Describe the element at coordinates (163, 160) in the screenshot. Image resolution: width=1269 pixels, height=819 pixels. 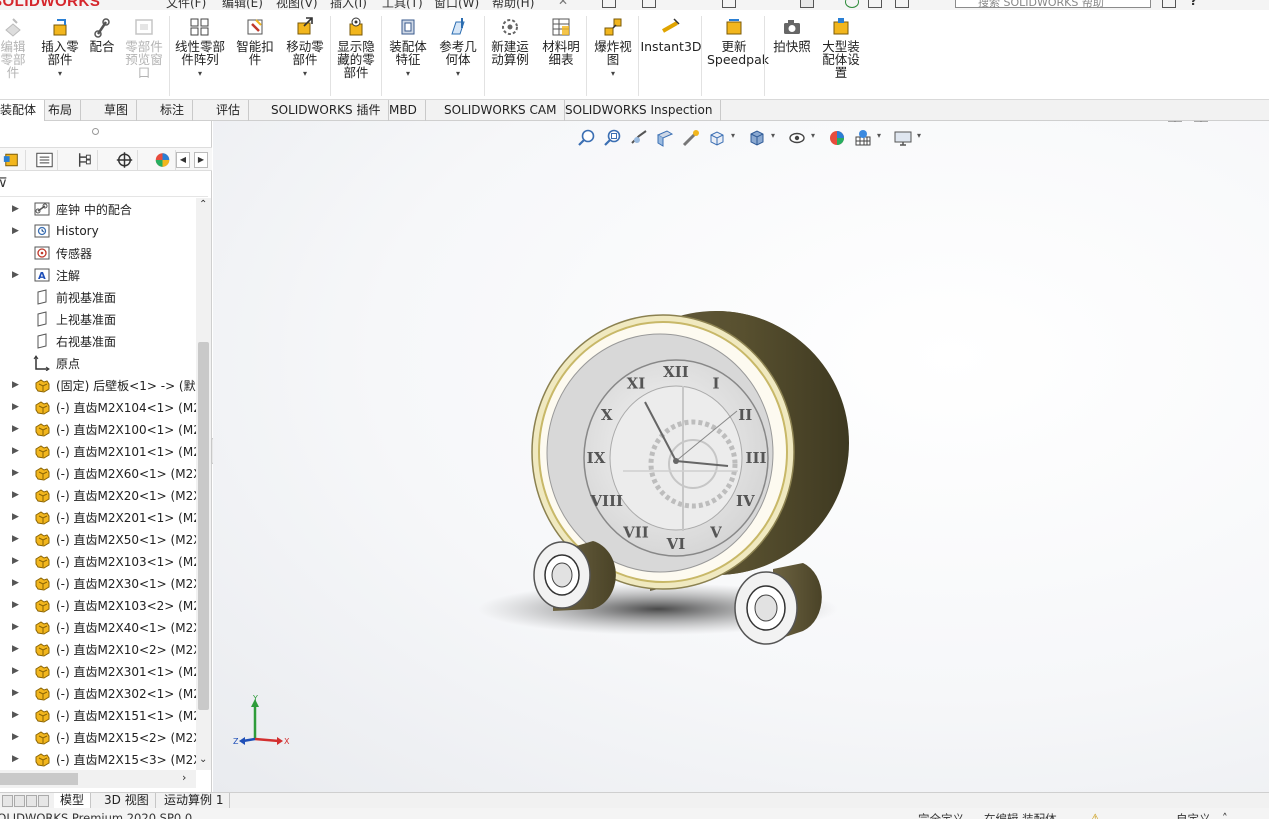
I see `display-manager-tab-icon` at that location.